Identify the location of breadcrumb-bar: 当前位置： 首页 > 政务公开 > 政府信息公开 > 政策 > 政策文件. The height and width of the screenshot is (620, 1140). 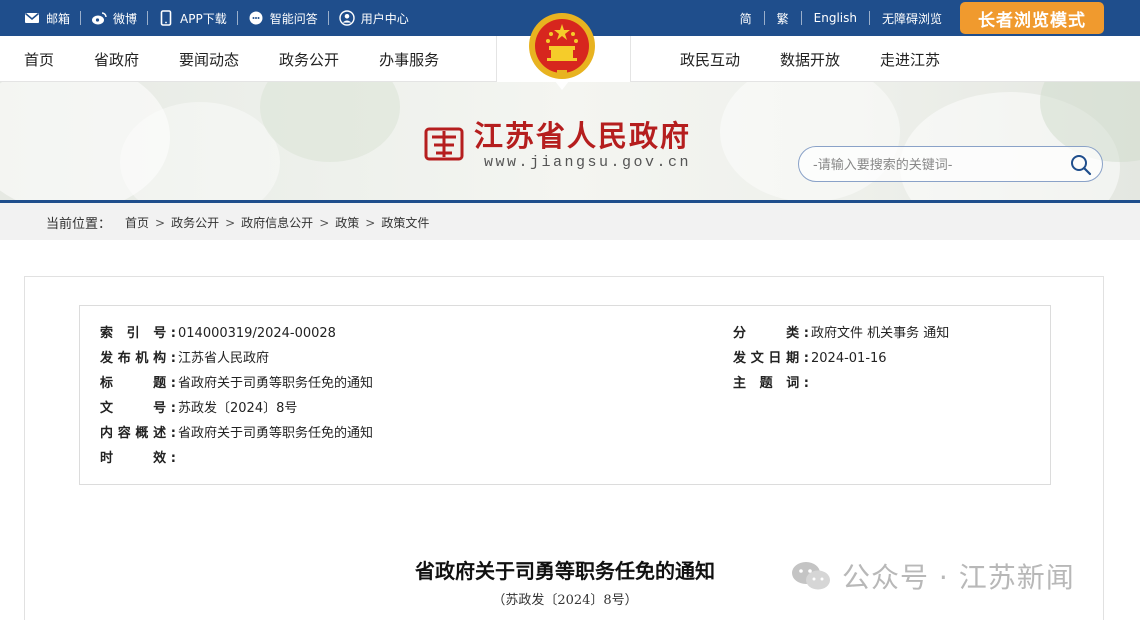
(570, 220).